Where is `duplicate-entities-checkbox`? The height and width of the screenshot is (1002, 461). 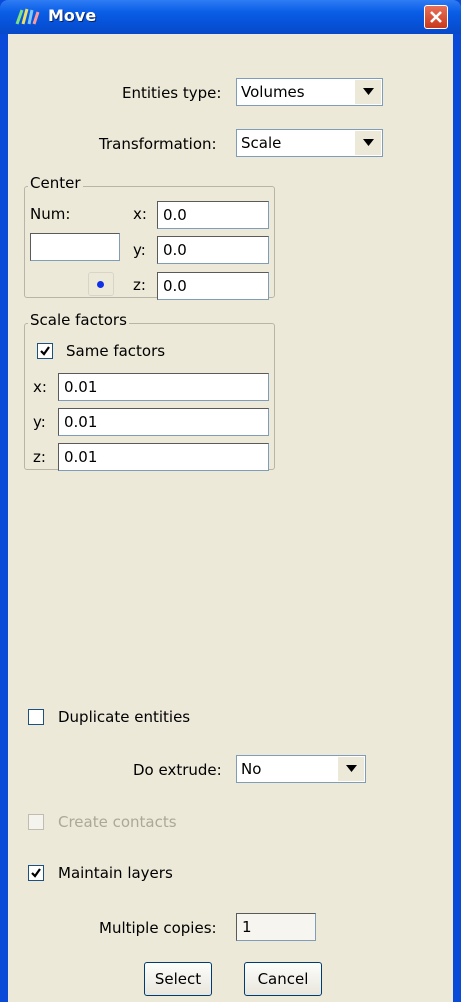
duplicate-entities-checkbox is located at coordinates (36, 717).